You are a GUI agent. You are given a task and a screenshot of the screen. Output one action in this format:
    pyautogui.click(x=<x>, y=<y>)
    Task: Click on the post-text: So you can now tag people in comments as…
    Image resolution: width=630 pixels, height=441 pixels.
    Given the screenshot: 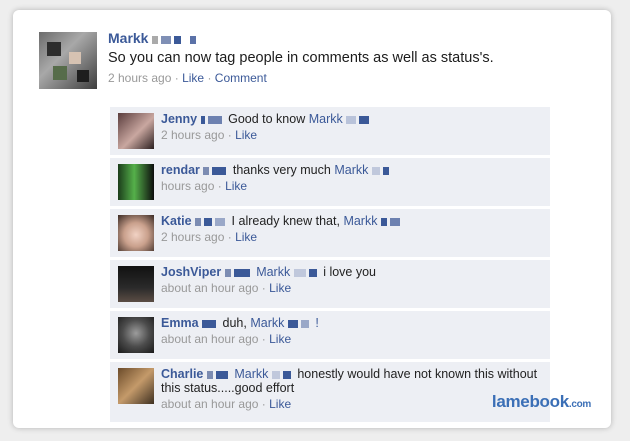 What is the action you would take?
    pyautogui.click(x=301, y=58)
    